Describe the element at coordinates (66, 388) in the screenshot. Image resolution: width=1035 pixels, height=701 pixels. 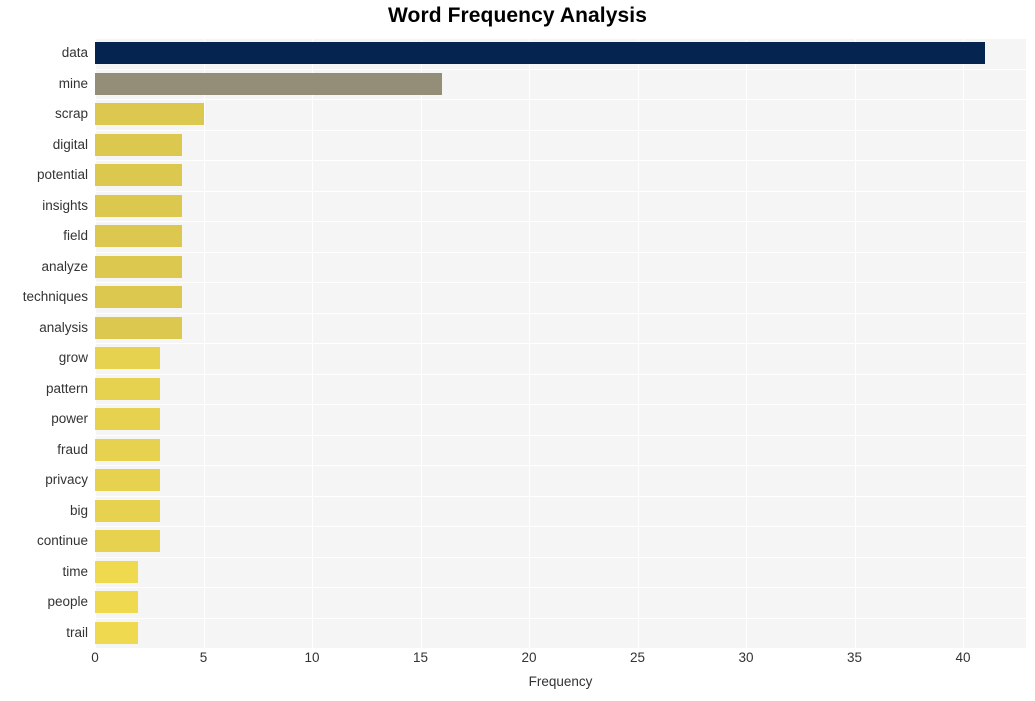
I see `y-axis-tick-label: pattern` at that location.